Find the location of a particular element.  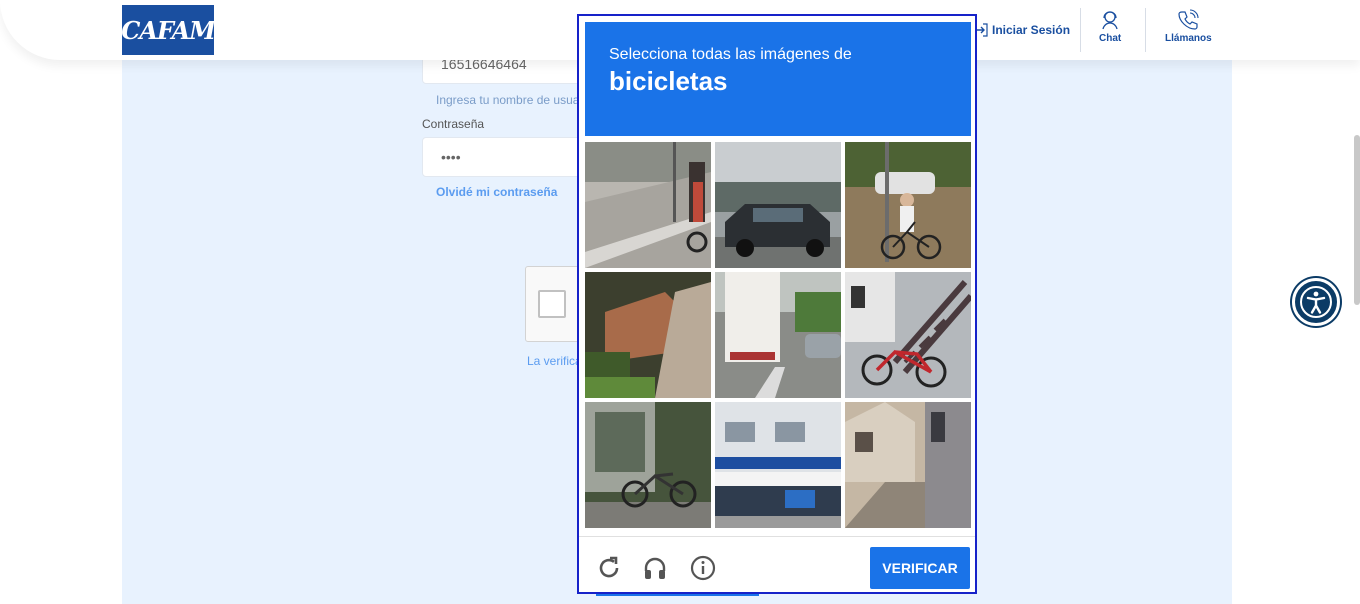

call-button: Llámanos is located at coordinates (1188, 26).